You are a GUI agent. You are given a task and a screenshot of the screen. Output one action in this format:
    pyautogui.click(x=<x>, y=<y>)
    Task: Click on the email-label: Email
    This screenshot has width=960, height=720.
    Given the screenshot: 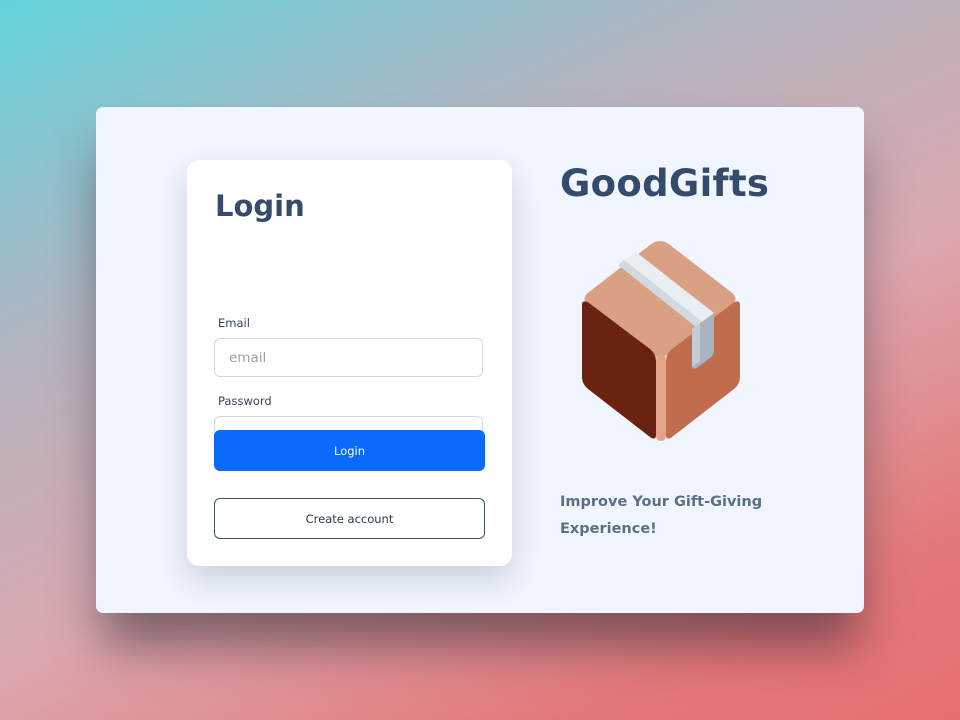 What is the action you would take?
    pyautogui.click(x=234, y=323)
    